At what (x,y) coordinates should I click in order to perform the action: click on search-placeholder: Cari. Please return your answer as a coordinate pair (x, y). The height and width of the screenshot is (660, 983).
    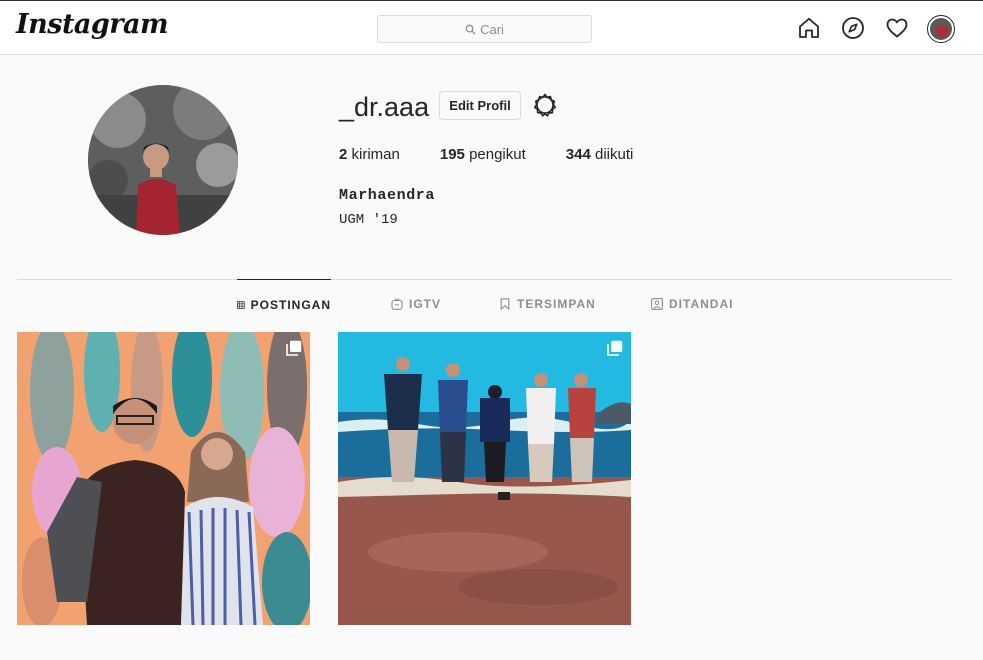
    Looking at the image, I should click on (492, 29).